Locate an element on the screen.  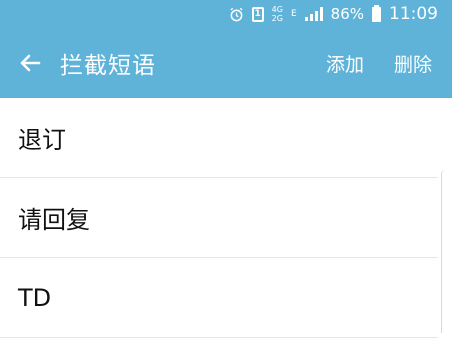
signal-strength-icon is located at coordinates (313, 14).